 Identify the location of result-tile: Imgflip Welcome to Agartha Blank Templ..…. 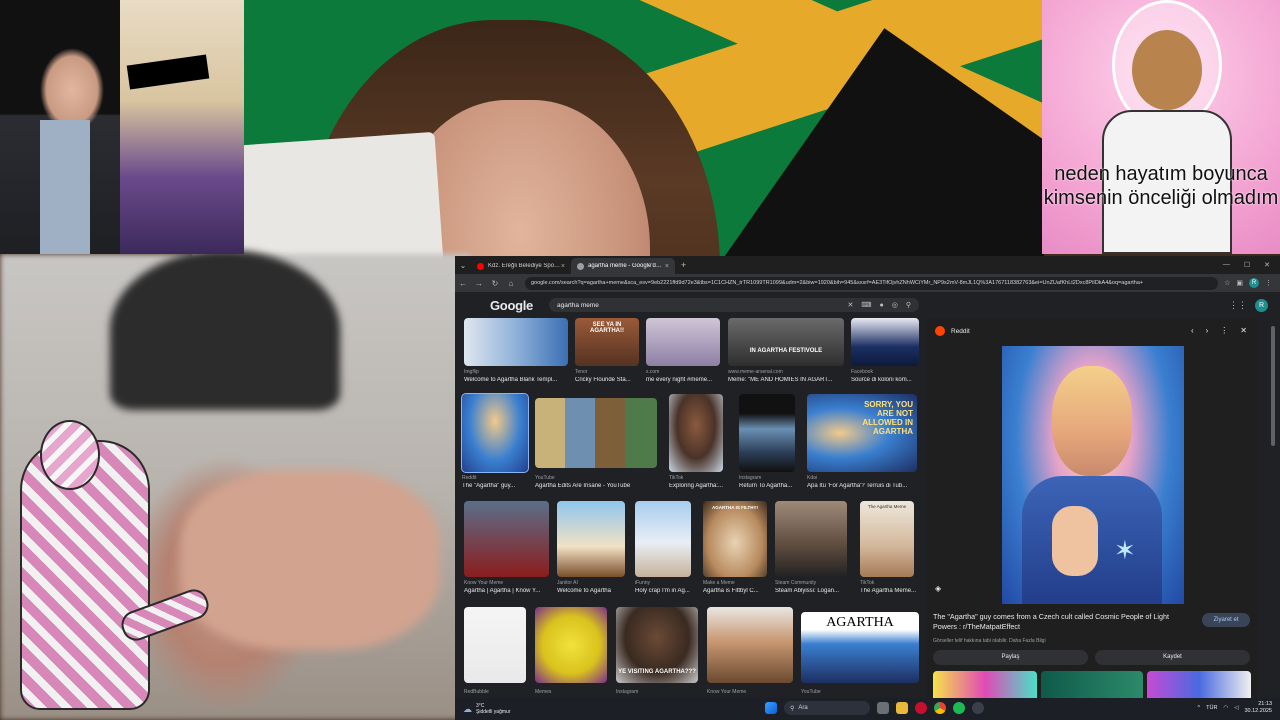
(516, 353).